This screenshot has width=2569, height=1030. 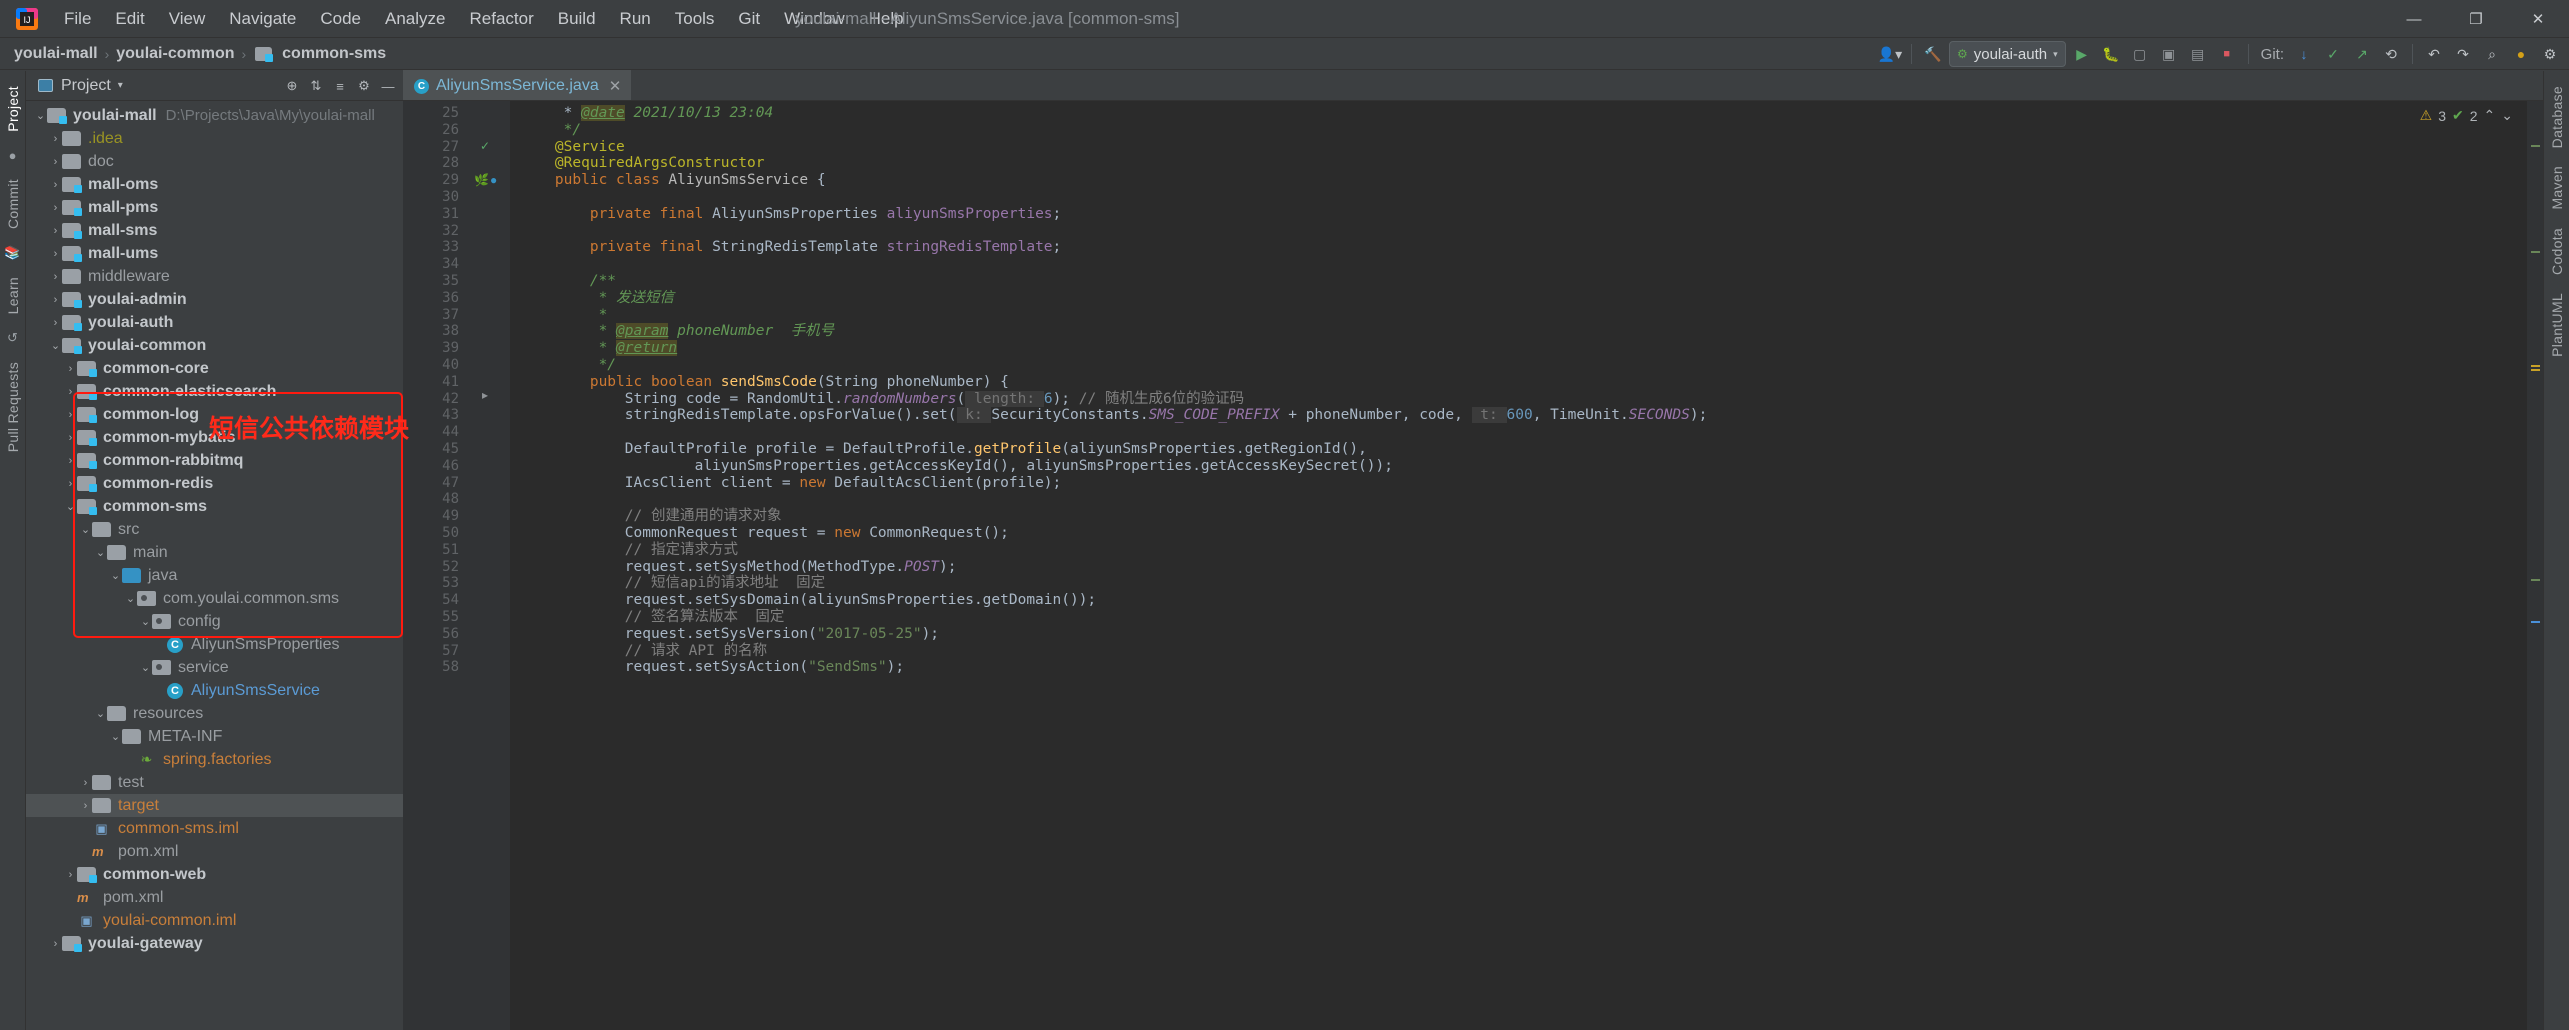 What do you see at coordinates (2538, 19) in the screenshot?
I see `close-button: ✕` at bounding box center [2538, 19].